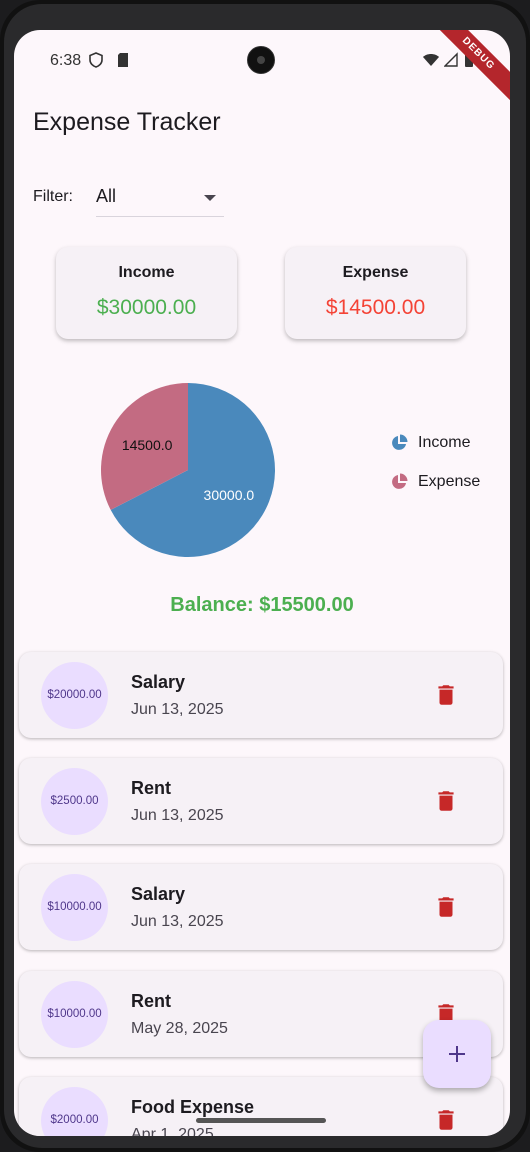  I want to click on page-title: Expense Tracker, so click(127, 122).